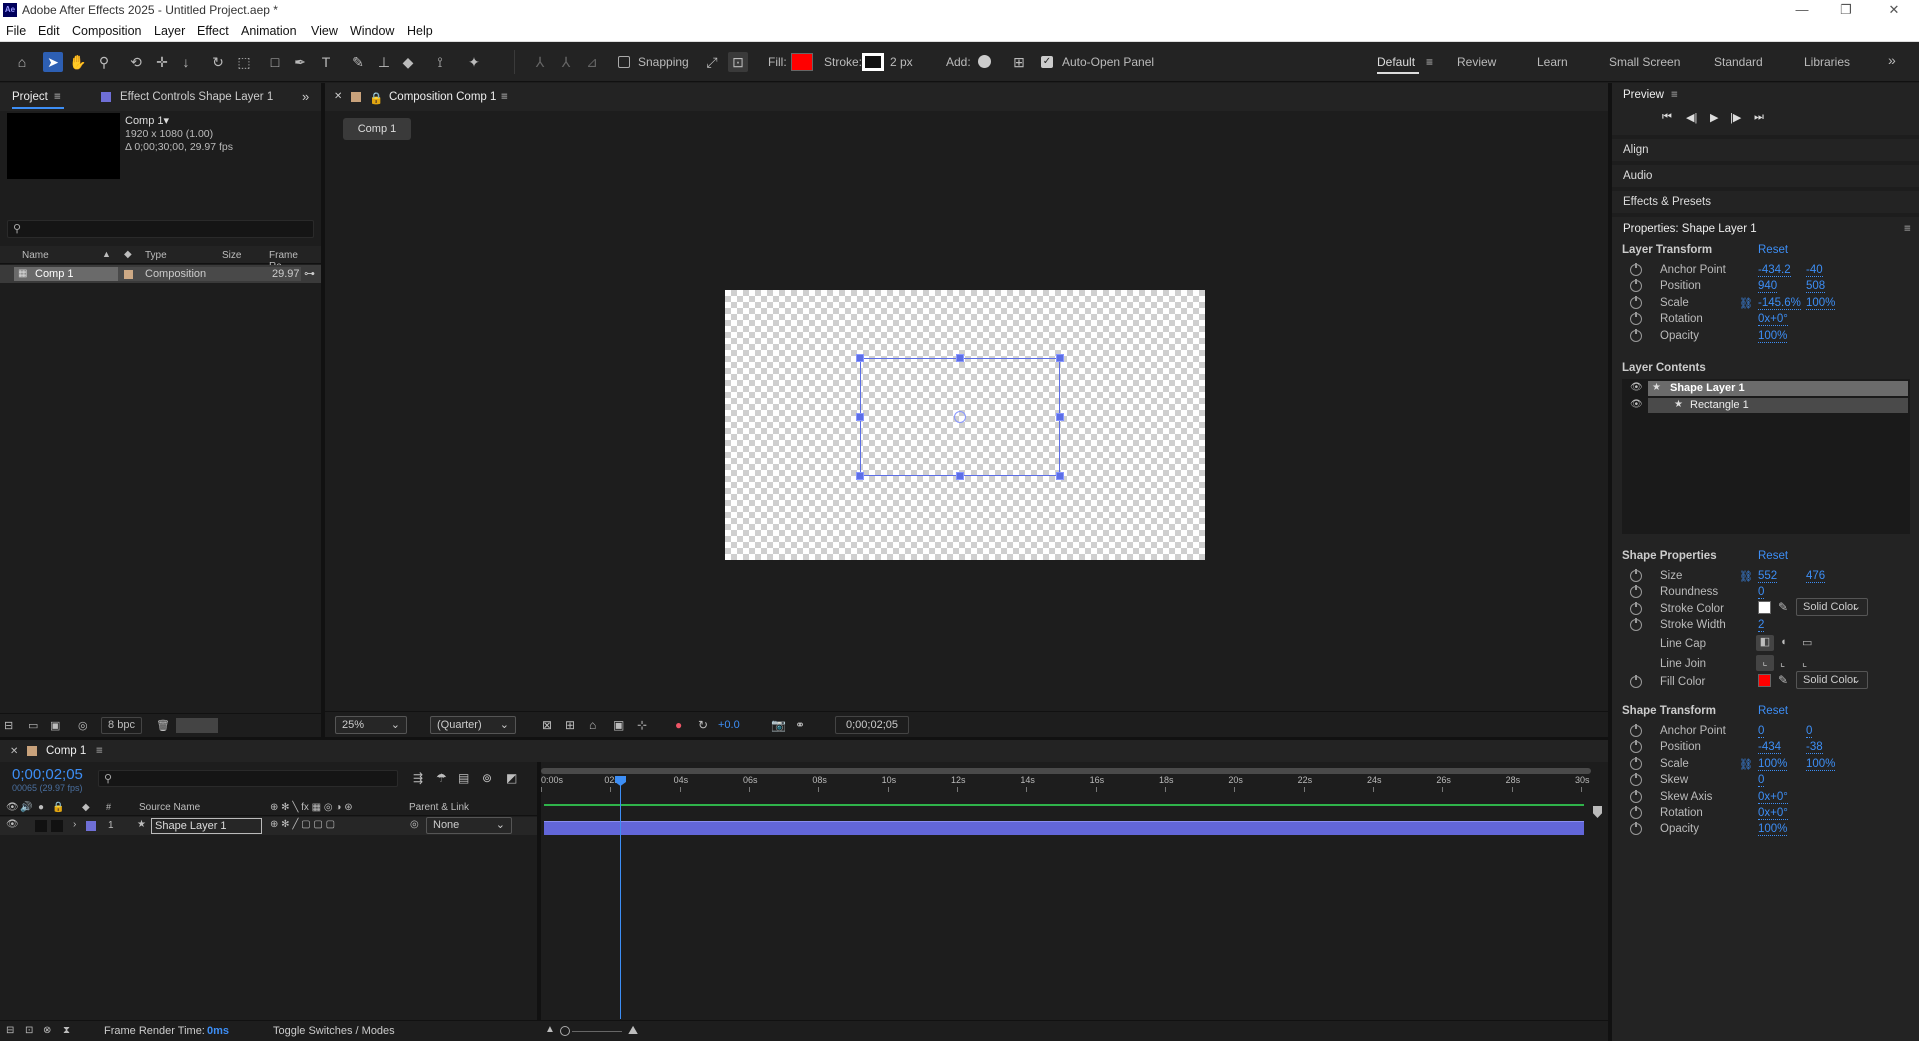 The height and width of the screenshot is (1041, 1919). Describe the element at coordinates (474, 62) in the screenshot. I see `puppet-tool-icon: ✦` at that location.